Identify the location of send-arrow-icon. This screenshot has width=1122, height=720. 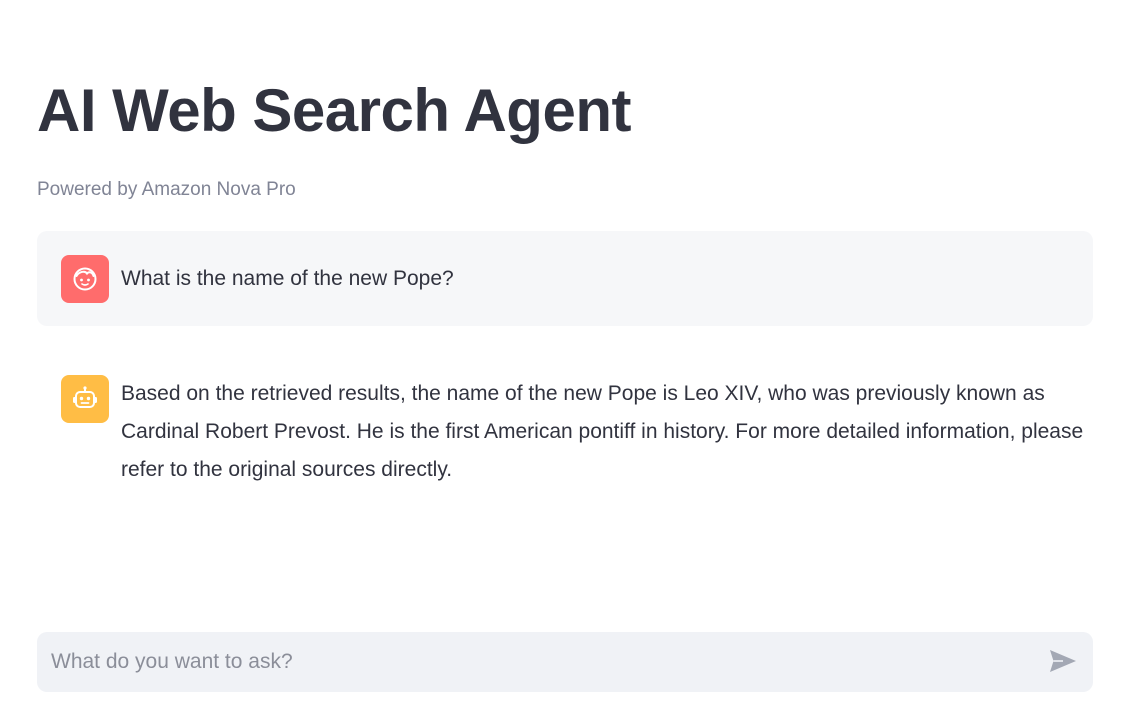
(1063, 662).